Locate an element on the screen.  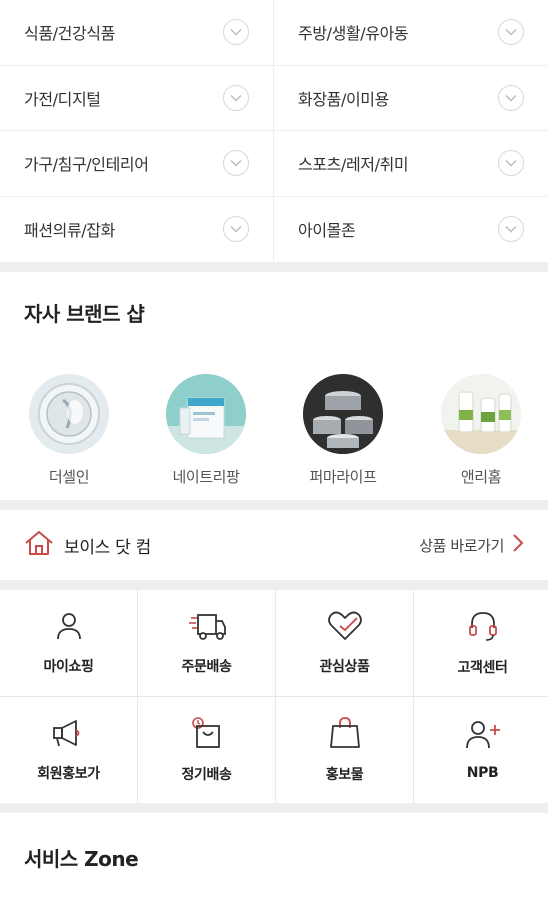
product-shortcut-link: 상품 바로가기 is located at coordinates (471, 545).